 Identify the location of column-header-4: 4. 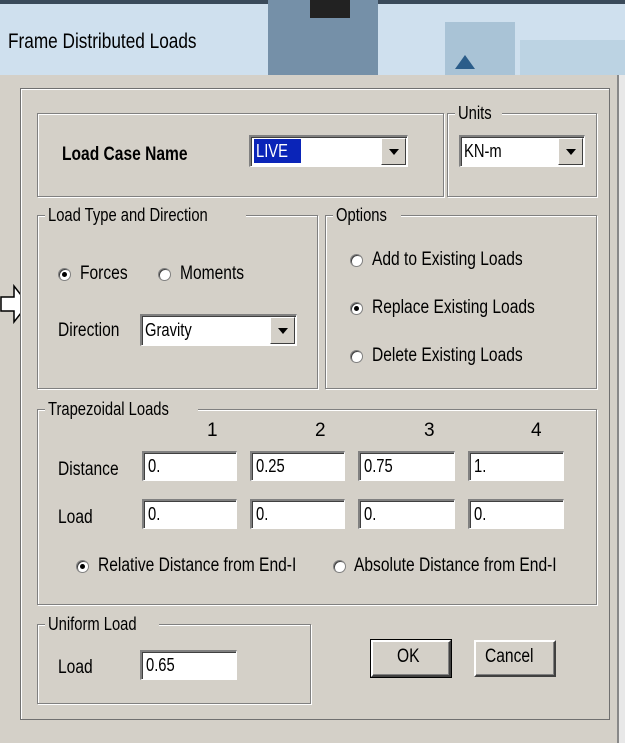
(536, 430).